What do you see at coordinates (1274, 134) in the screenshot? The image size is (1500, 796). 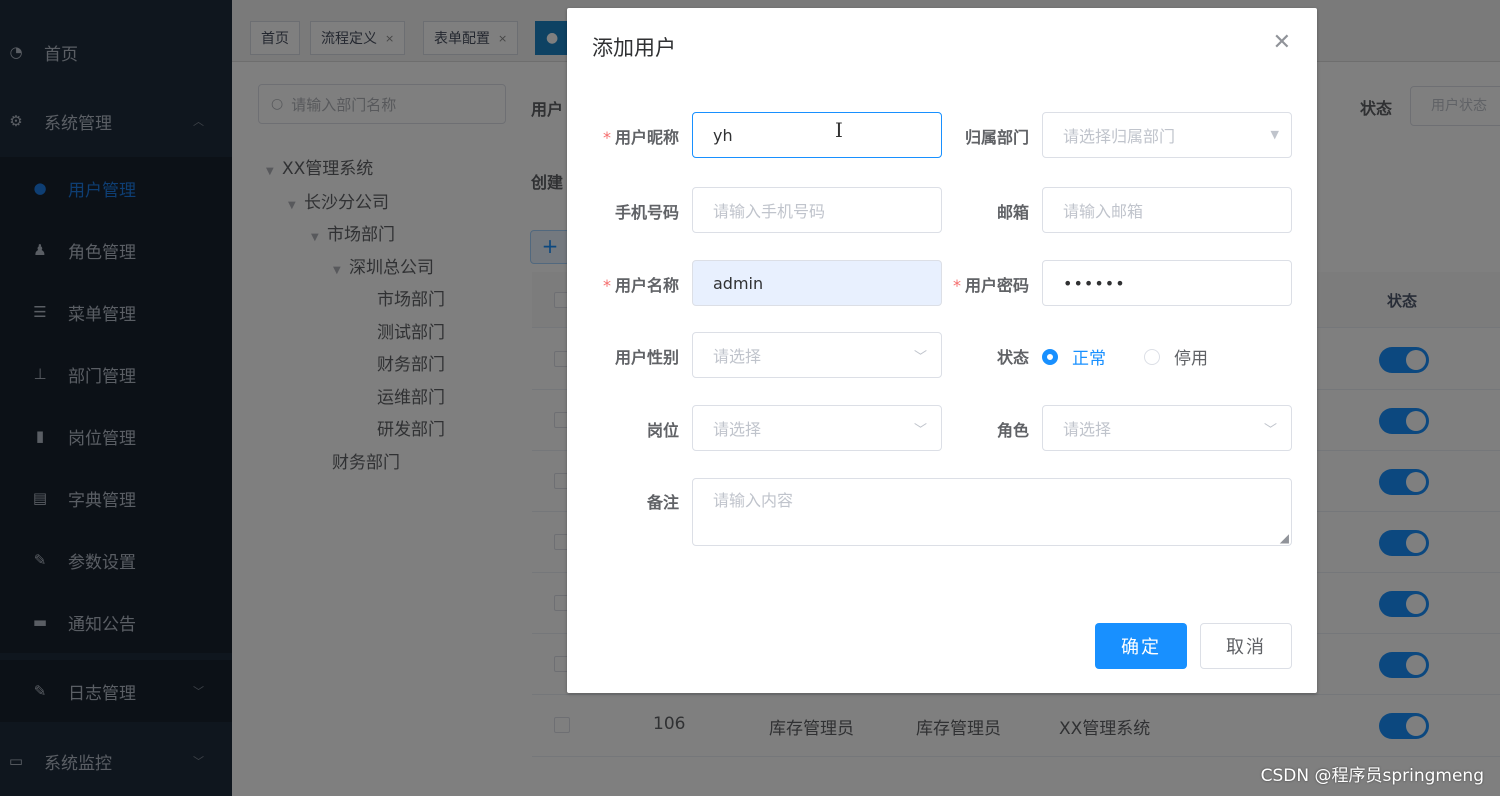 I see `caret-down-icon: ▼` at bounding box center [1274, 134].